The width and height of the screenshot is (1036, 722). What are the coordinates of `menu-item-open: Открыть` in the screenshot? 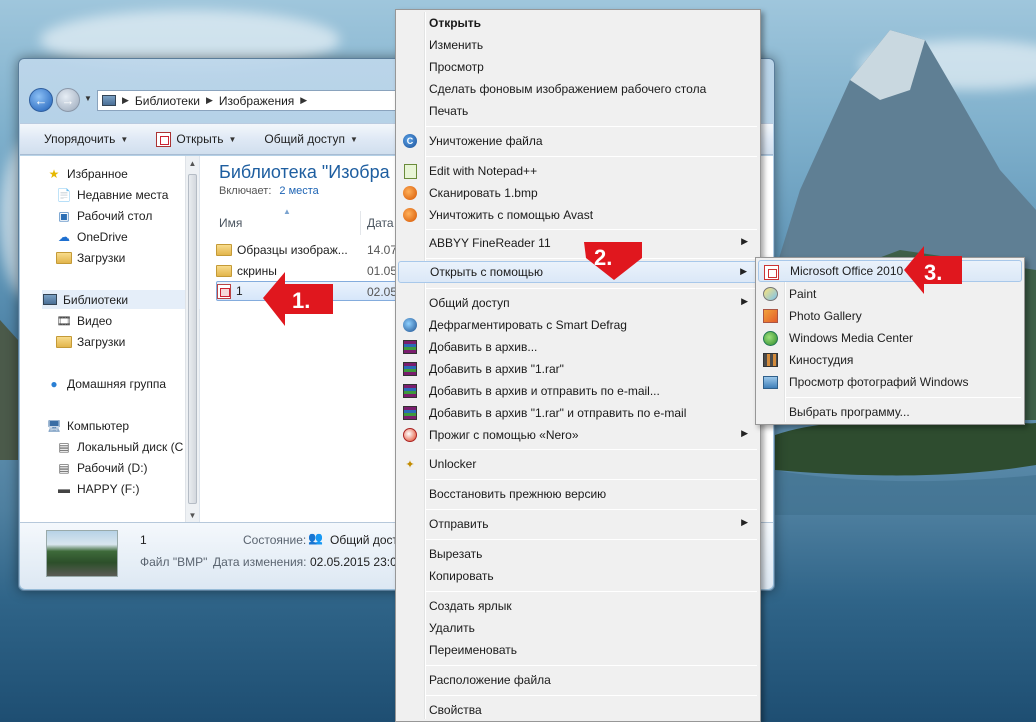 It's located at (578, 23).